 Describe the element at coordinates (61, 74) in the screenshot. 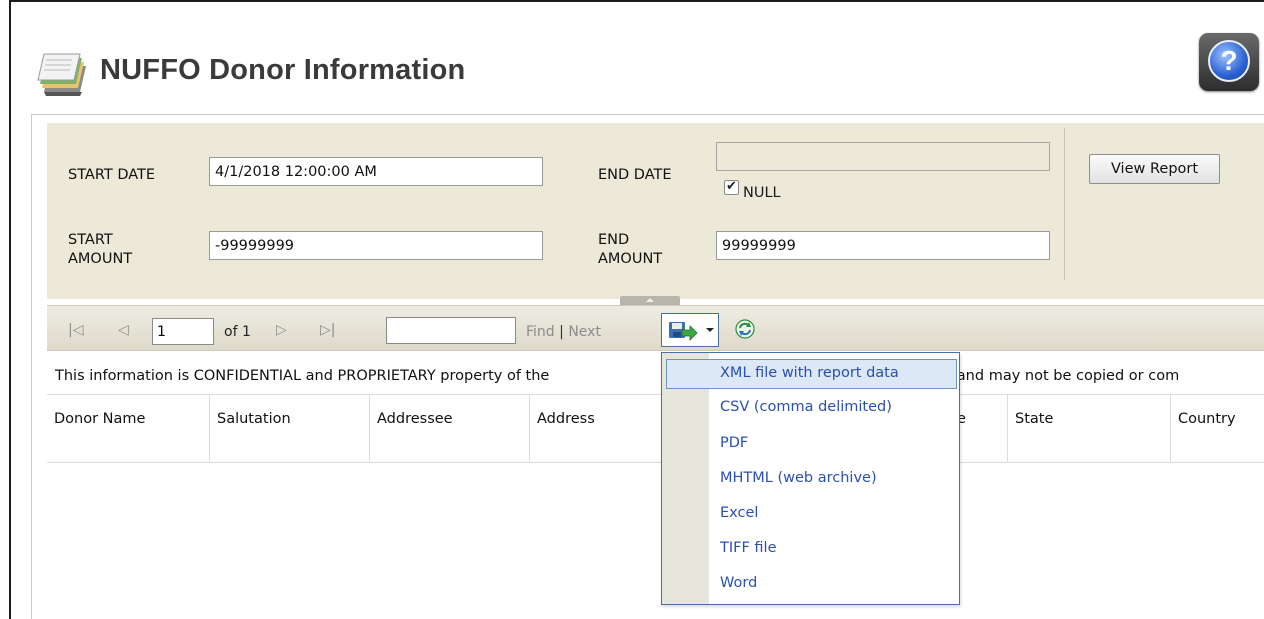

I see `report-stack-icon` at that location.